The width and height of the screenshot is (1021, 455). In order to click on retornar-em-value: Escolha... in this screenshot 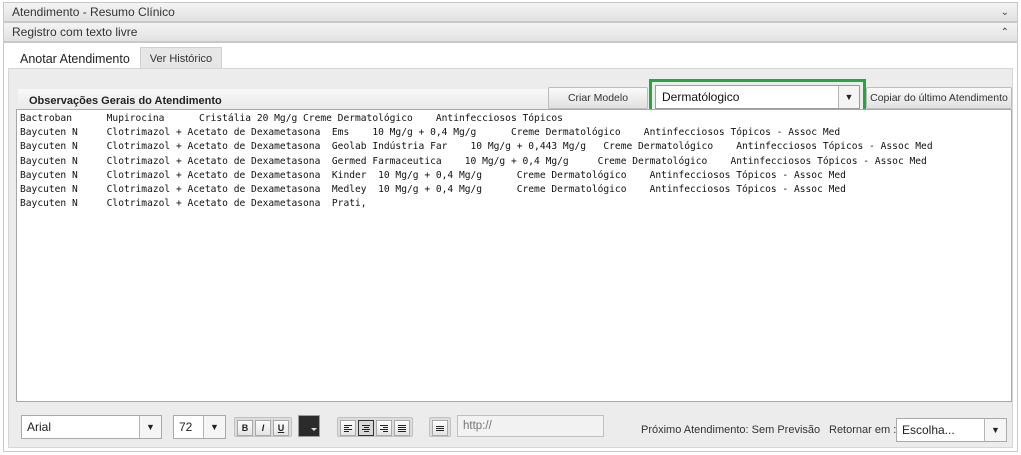, I will do `click(928, 430)`.